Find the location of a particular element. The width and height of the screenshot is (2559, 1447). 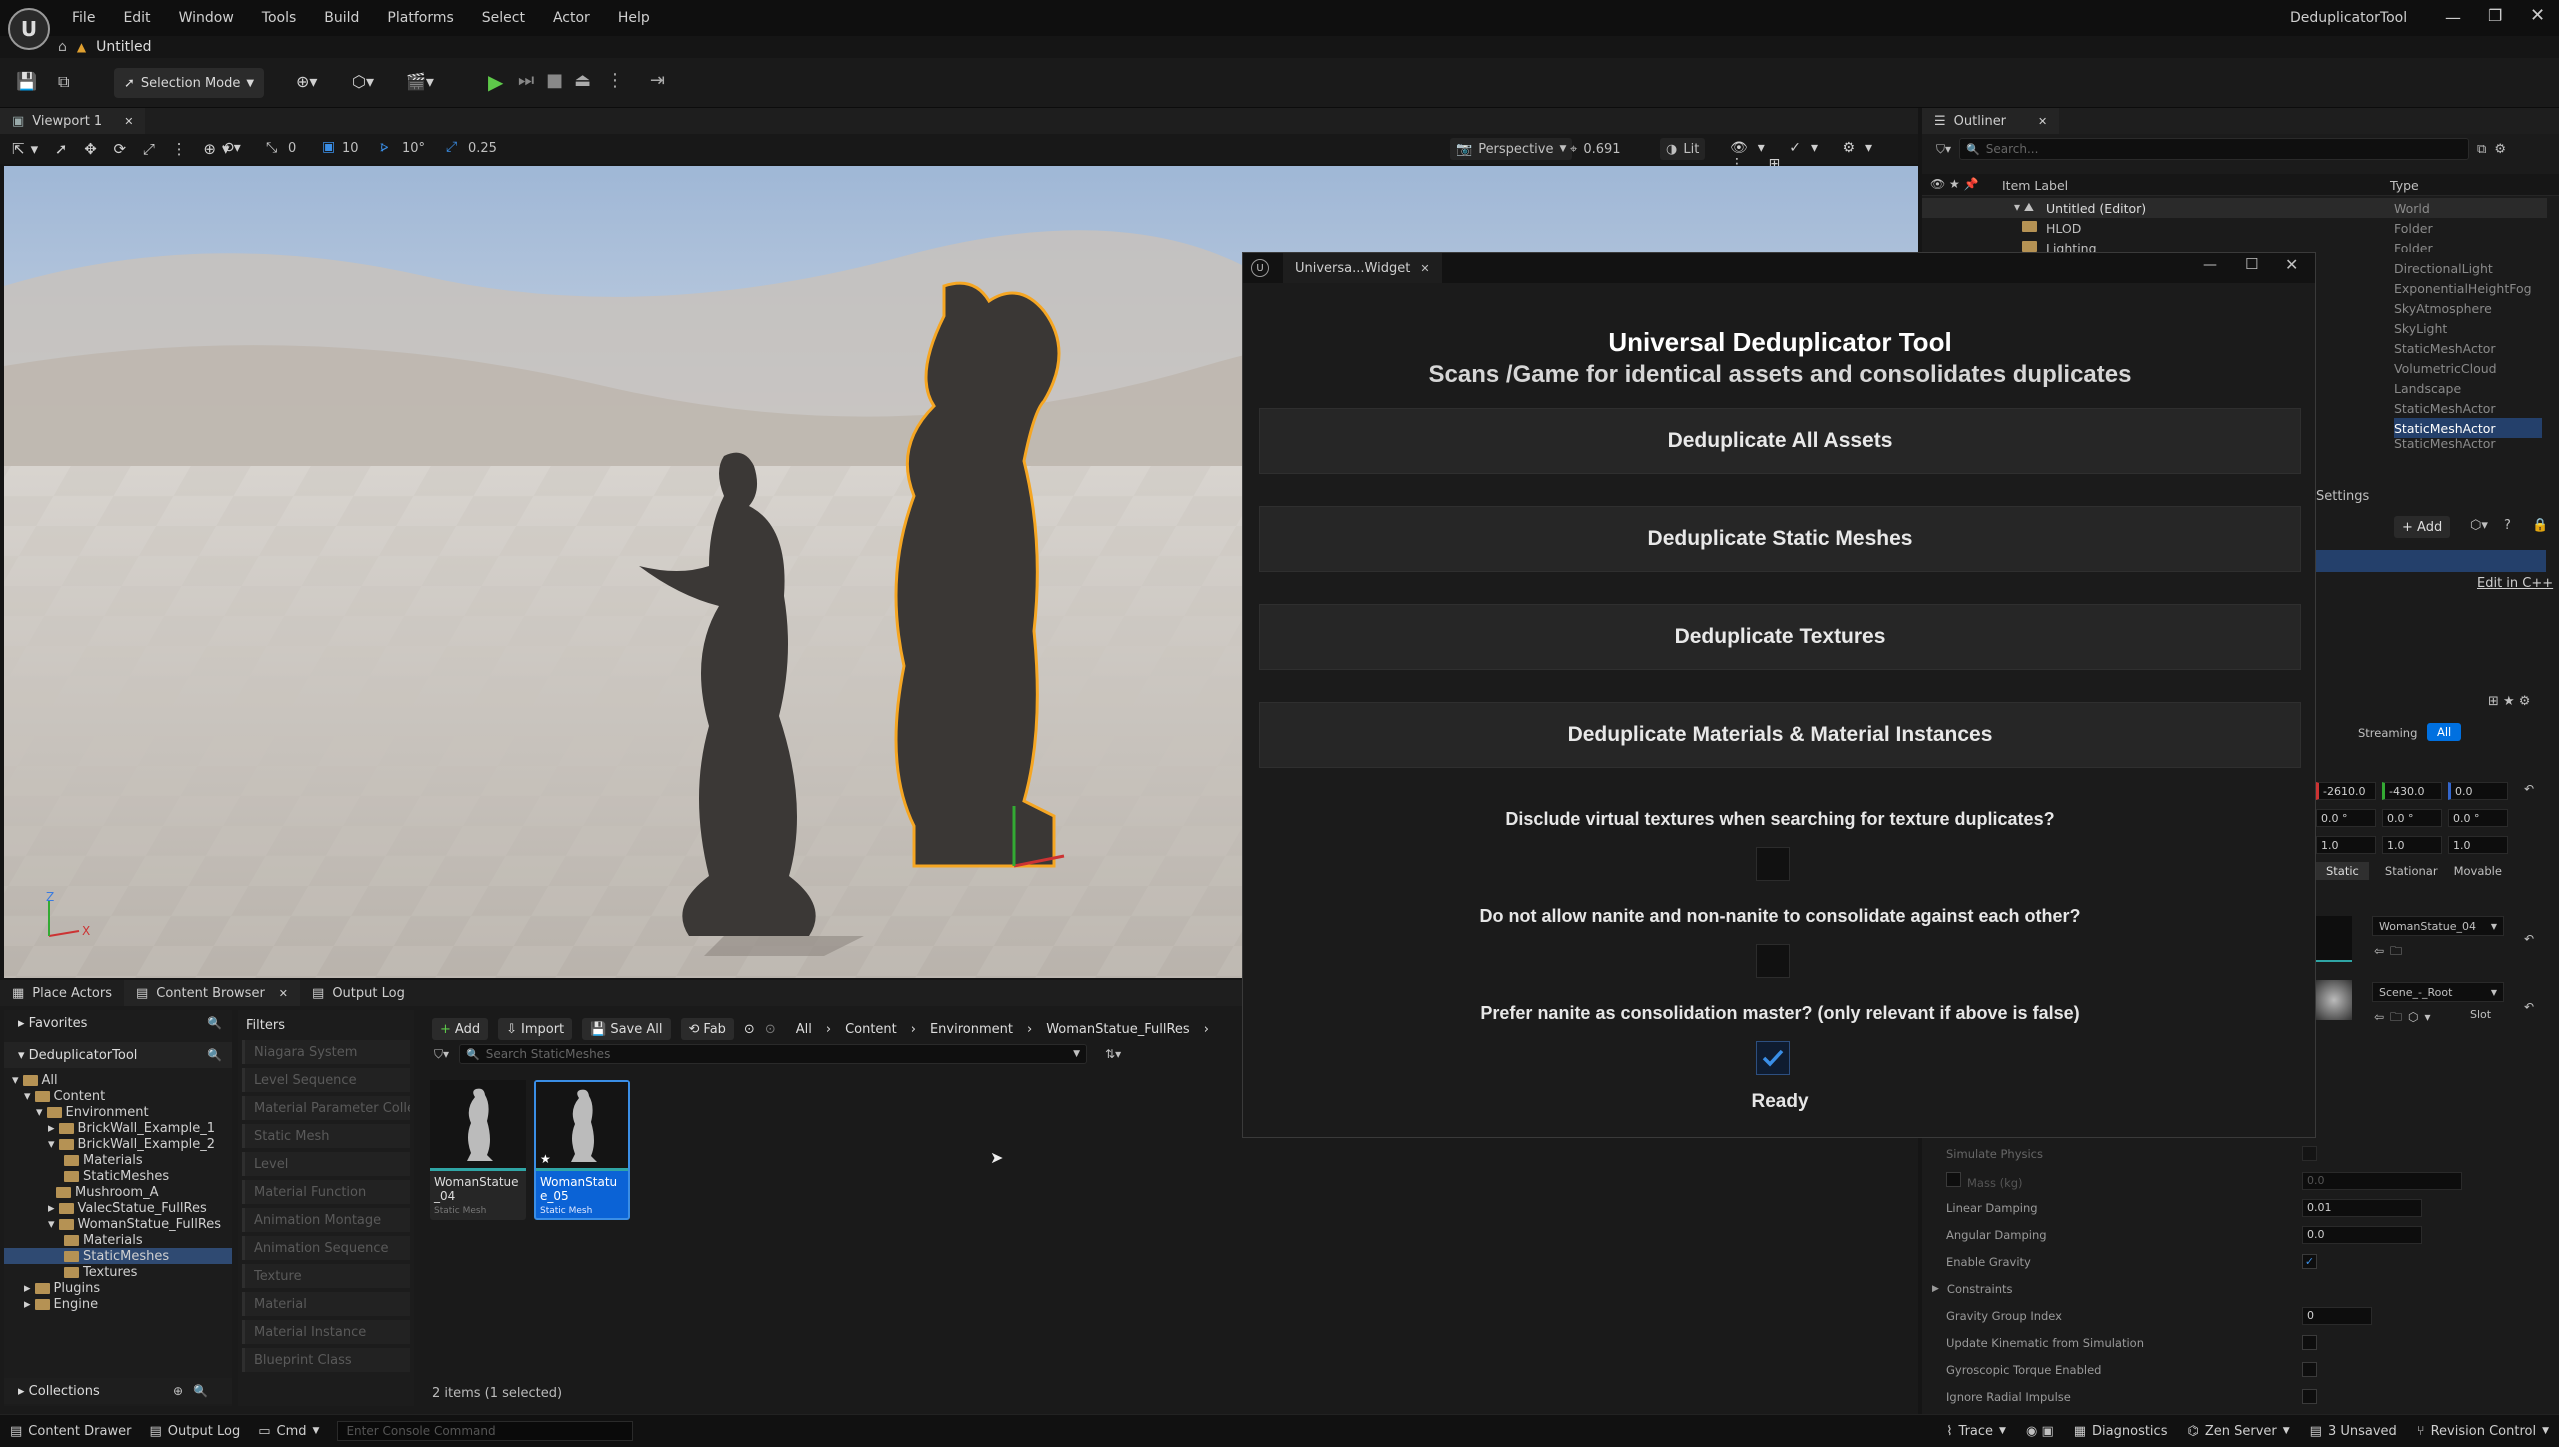

tree-item: ▾ BrickWall_Example_2 is located at coordinates (118, 1144).